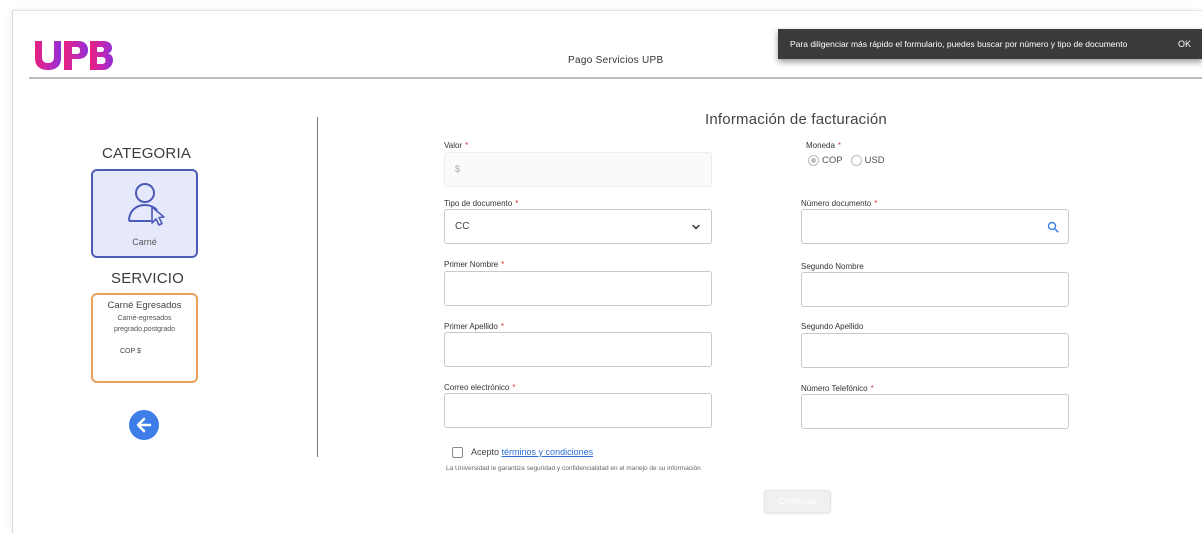 The image size is (1202, 533). Describe the element at coordinates (481, 203) in the screenshot. I see `tipo-documento-label: Tipo de documento *` at that location.